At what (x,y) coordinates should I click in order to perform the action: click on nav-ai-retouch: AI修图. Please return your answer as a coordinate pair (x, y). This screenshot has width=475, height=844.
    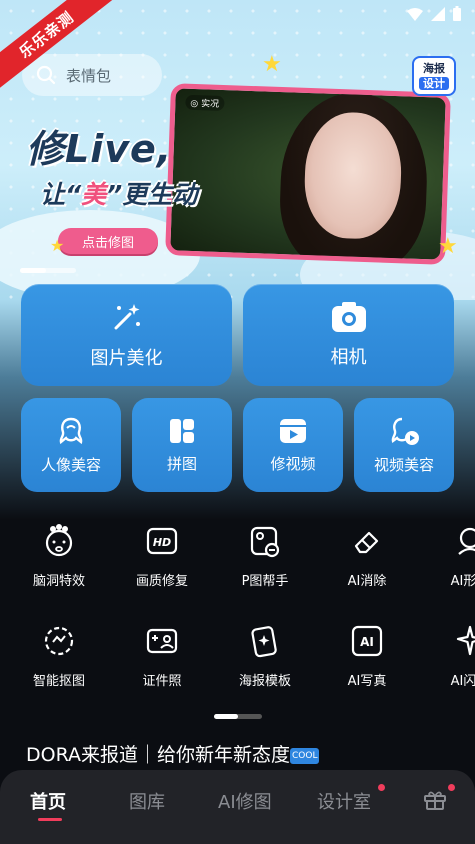
    Looking at the image, I should click on (245, 801).